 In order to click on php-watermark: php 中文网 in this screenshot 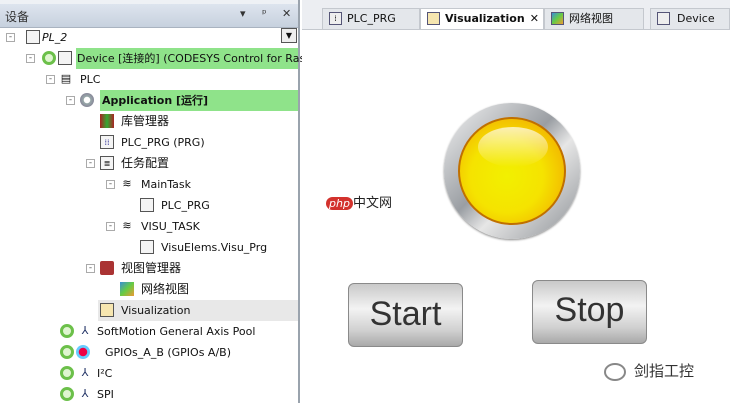, I will do `click(359, 201)`.